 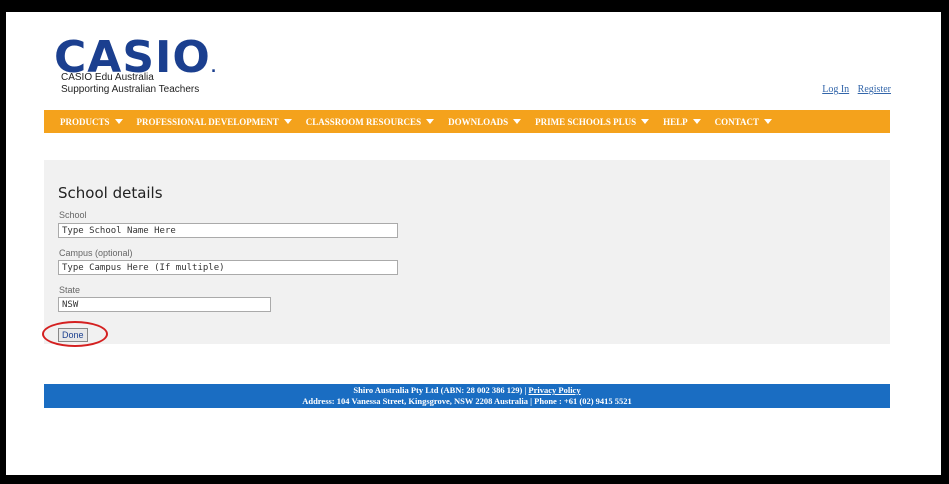 I want to click on nav-downloads: DOWNLOADS, so click(x=485, y=121).